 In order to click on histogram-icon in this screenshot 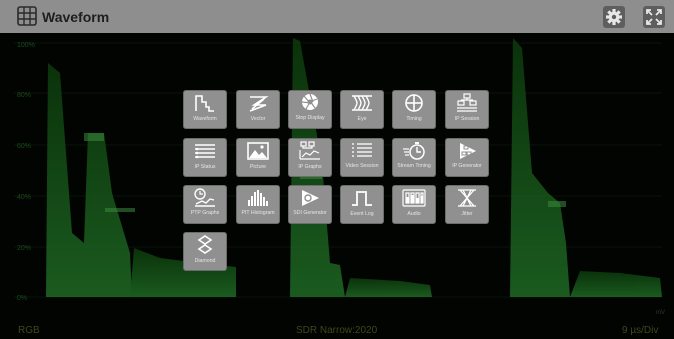, I will do `click(258, 198)`.